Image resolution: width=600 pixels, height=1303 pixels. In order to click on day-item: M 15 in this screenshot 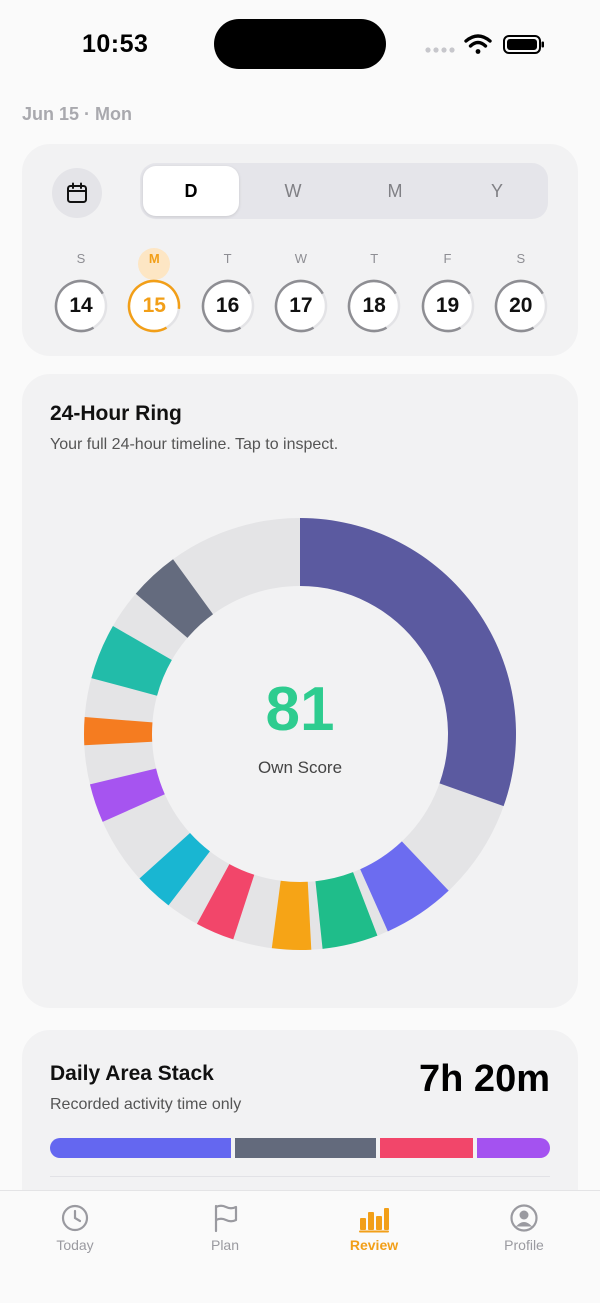, I will do `click(154, 293)`.